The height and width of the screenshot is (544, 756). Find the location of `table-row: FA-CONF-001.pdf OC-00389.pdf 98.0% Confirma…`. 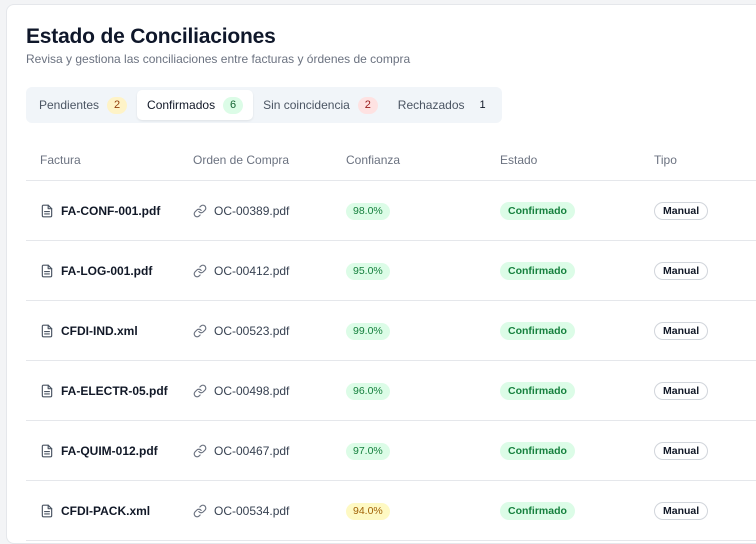

table-row: FA-CONF-001.pdf OC-00389.pdf 98.0% Confirma… is located at coordinates (391, 211).